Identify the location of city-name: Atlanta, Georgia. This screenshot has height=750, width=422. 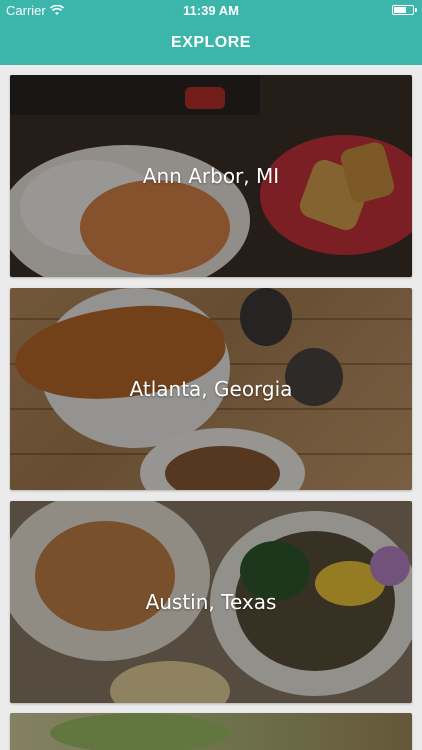
(211, 389).